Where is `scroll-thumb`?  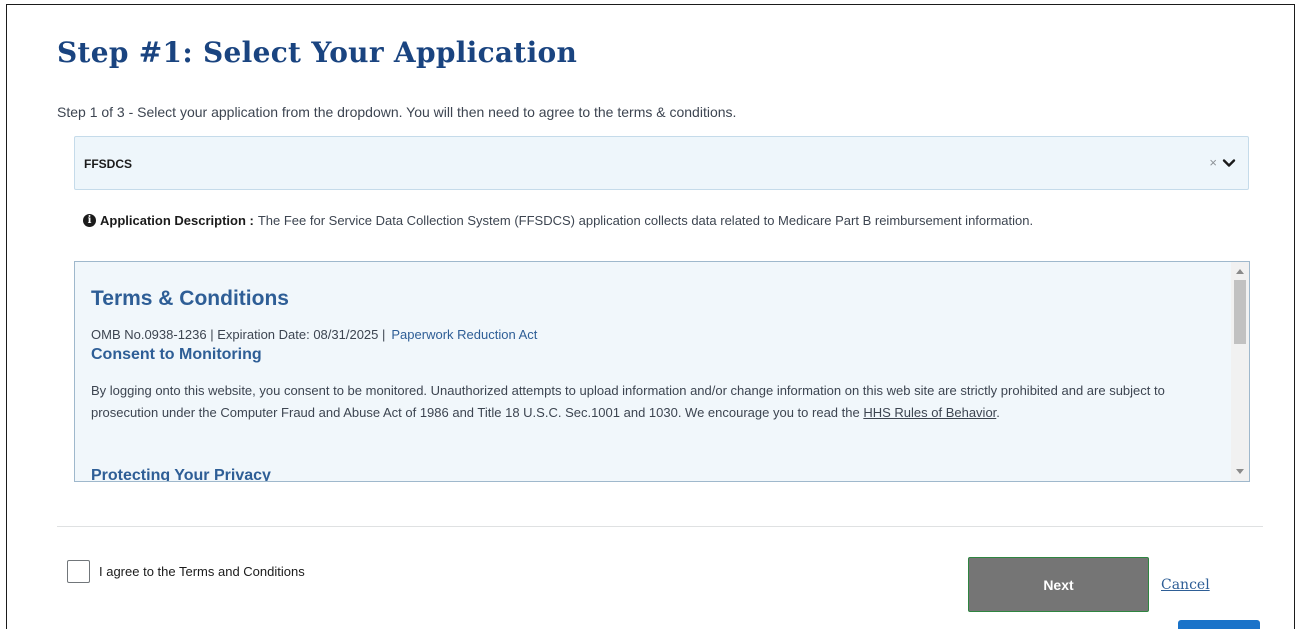 scroll-thumb is located at coordinates (1240, 312).